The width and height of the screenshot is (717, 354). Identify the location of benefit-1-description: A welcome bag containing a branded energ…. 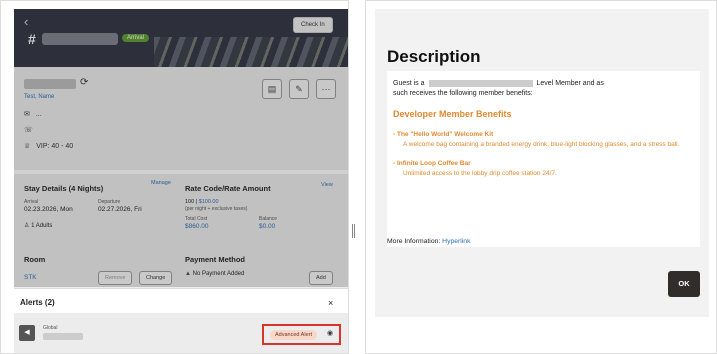
(541, 144).